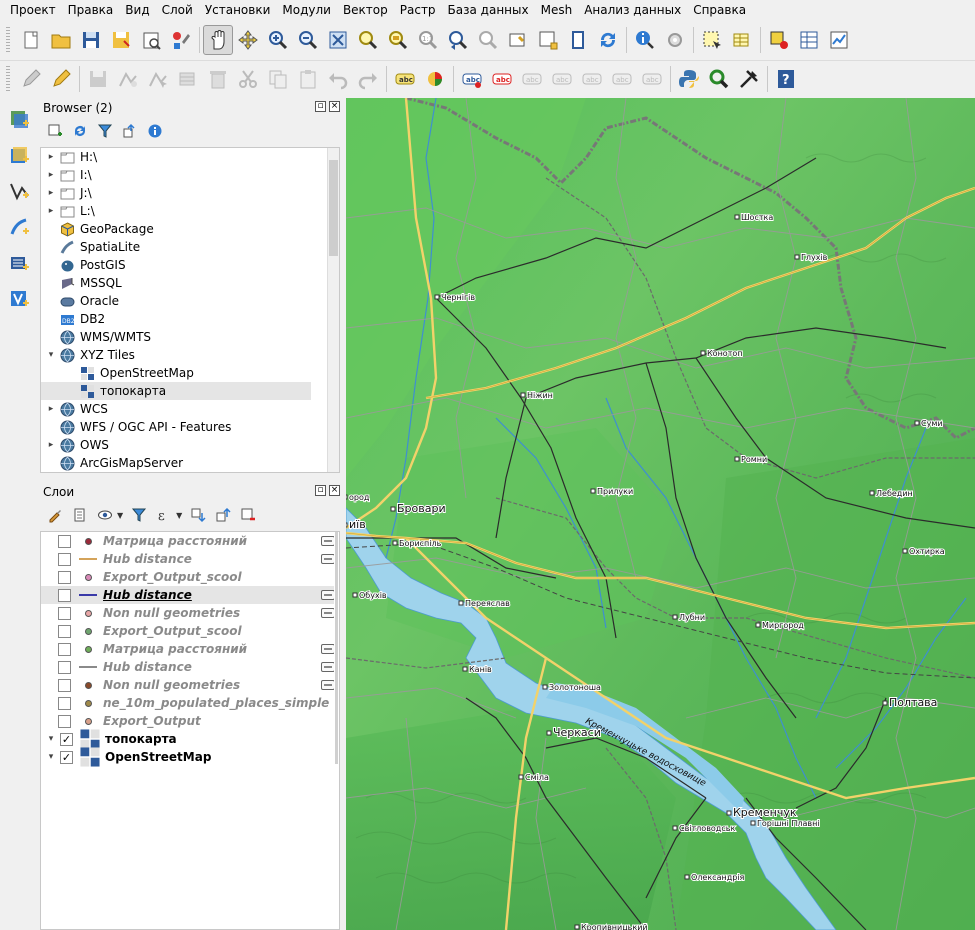 The height and width of the screenshot is (930, 975). What do you see at coordinates (190, 373) in the screenshot?
I see `browser-item: OpenStreetMap` at bounding box center [190, 373].